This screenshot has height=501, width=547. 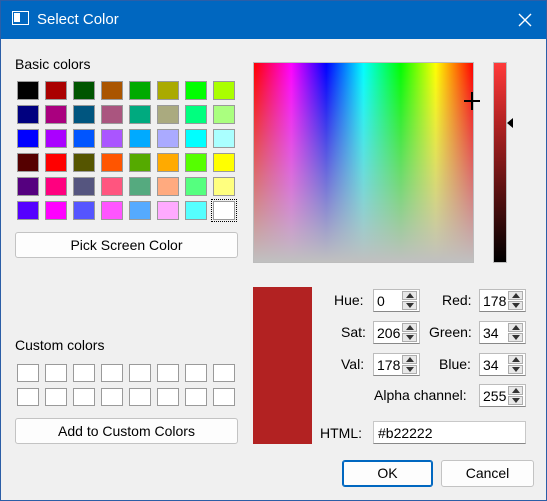 What do you see at coordinates (20, 18) in the screenshot?
I see `window-icon` at bounding box center [20, 18].